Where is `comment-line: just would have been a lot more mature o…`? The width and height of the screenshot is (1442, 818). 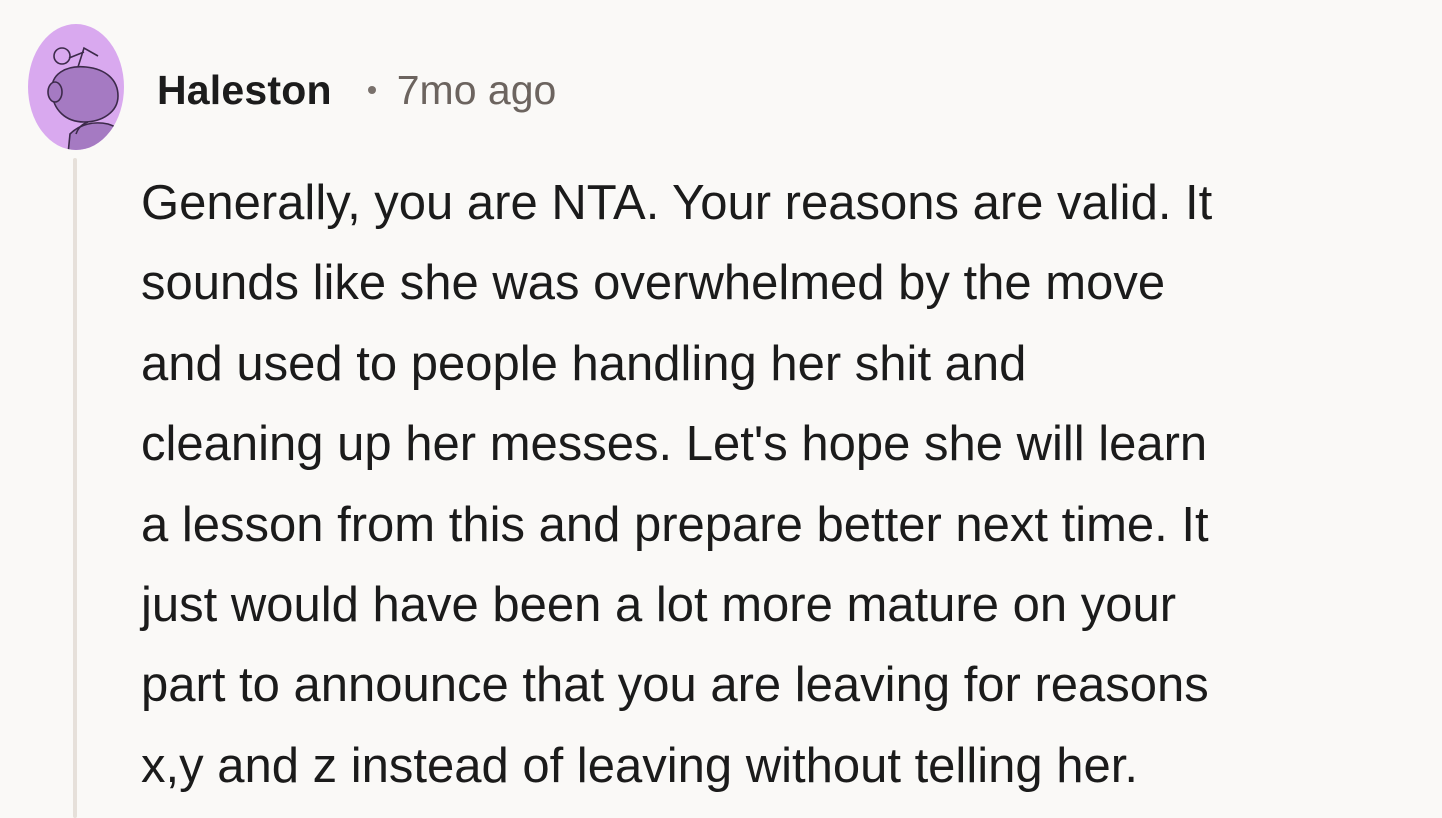 comment-line: just would have been a lot more mature o… is located at coordinates (659, 605).